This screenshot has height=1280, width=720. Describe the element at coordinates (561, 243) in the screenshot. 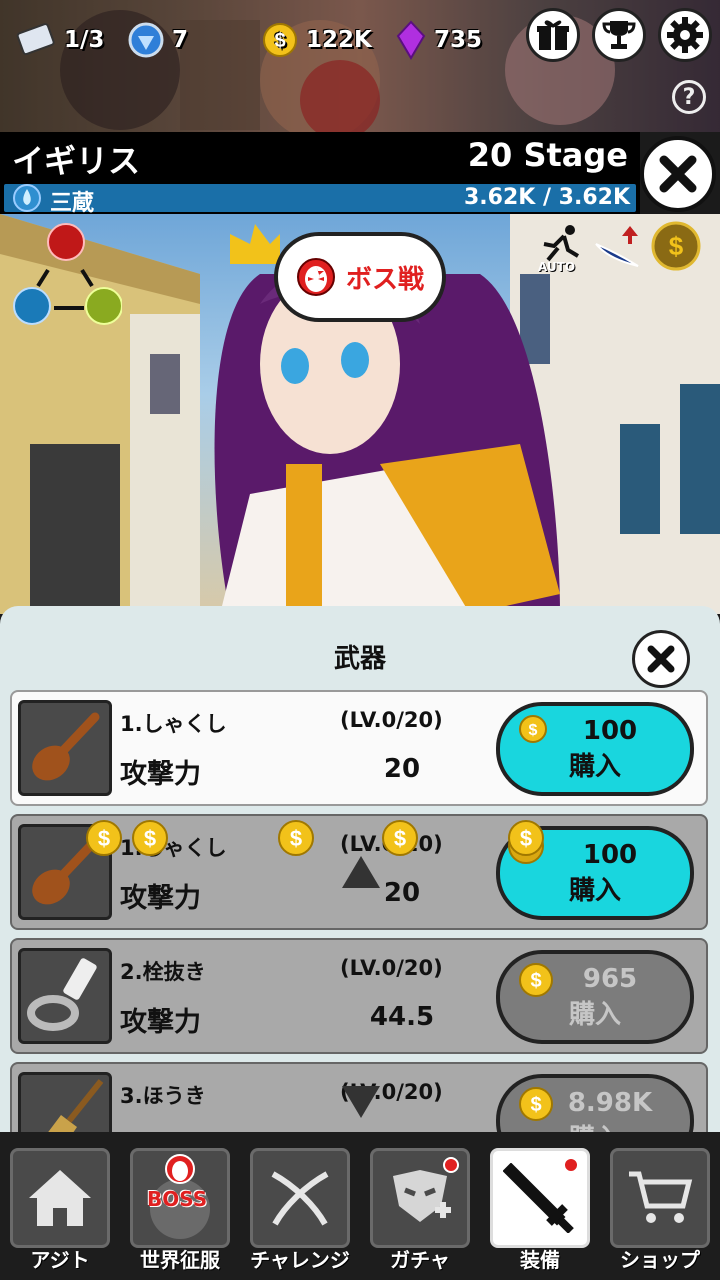

I see `running-icon` at that location.